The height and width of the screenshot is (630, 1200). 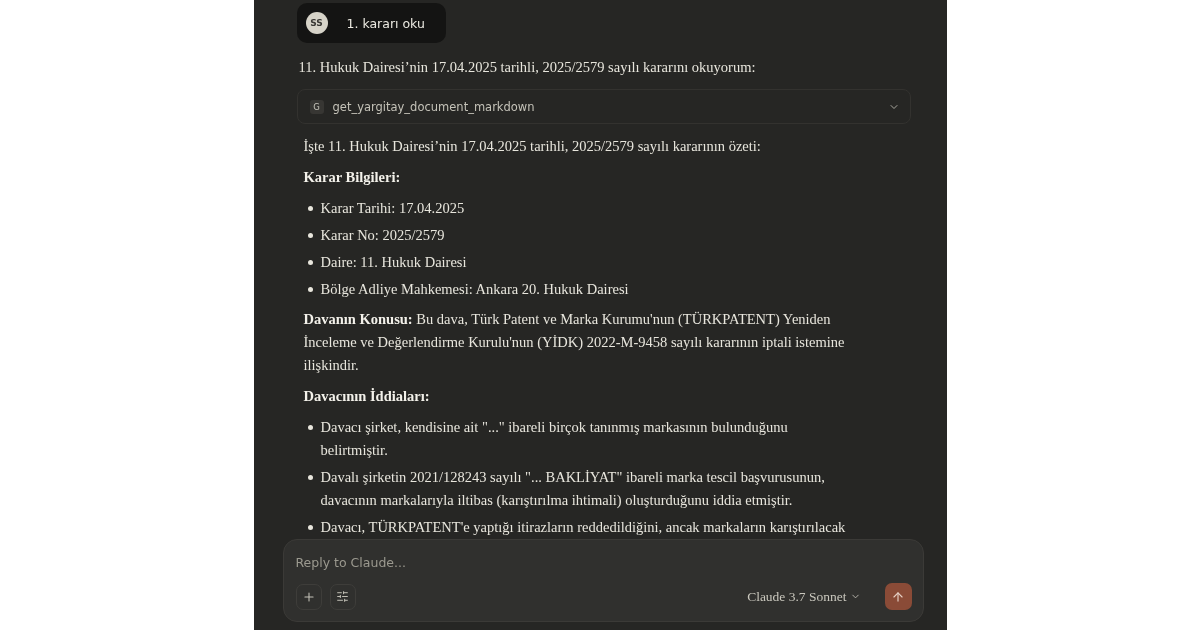 What do you see at coordinates (573, 489) in the screenshot?
I see `list-item-text: Davalı şirketin 2021/128243 sayılı "... BAKLİYAT" ibareli marka tescil başvurusunun, davacının markalarıyla iltibas (karıştırılma ihtimali) oluşturduğunu iddia etmiştir.` at bounding box center [573, 489].